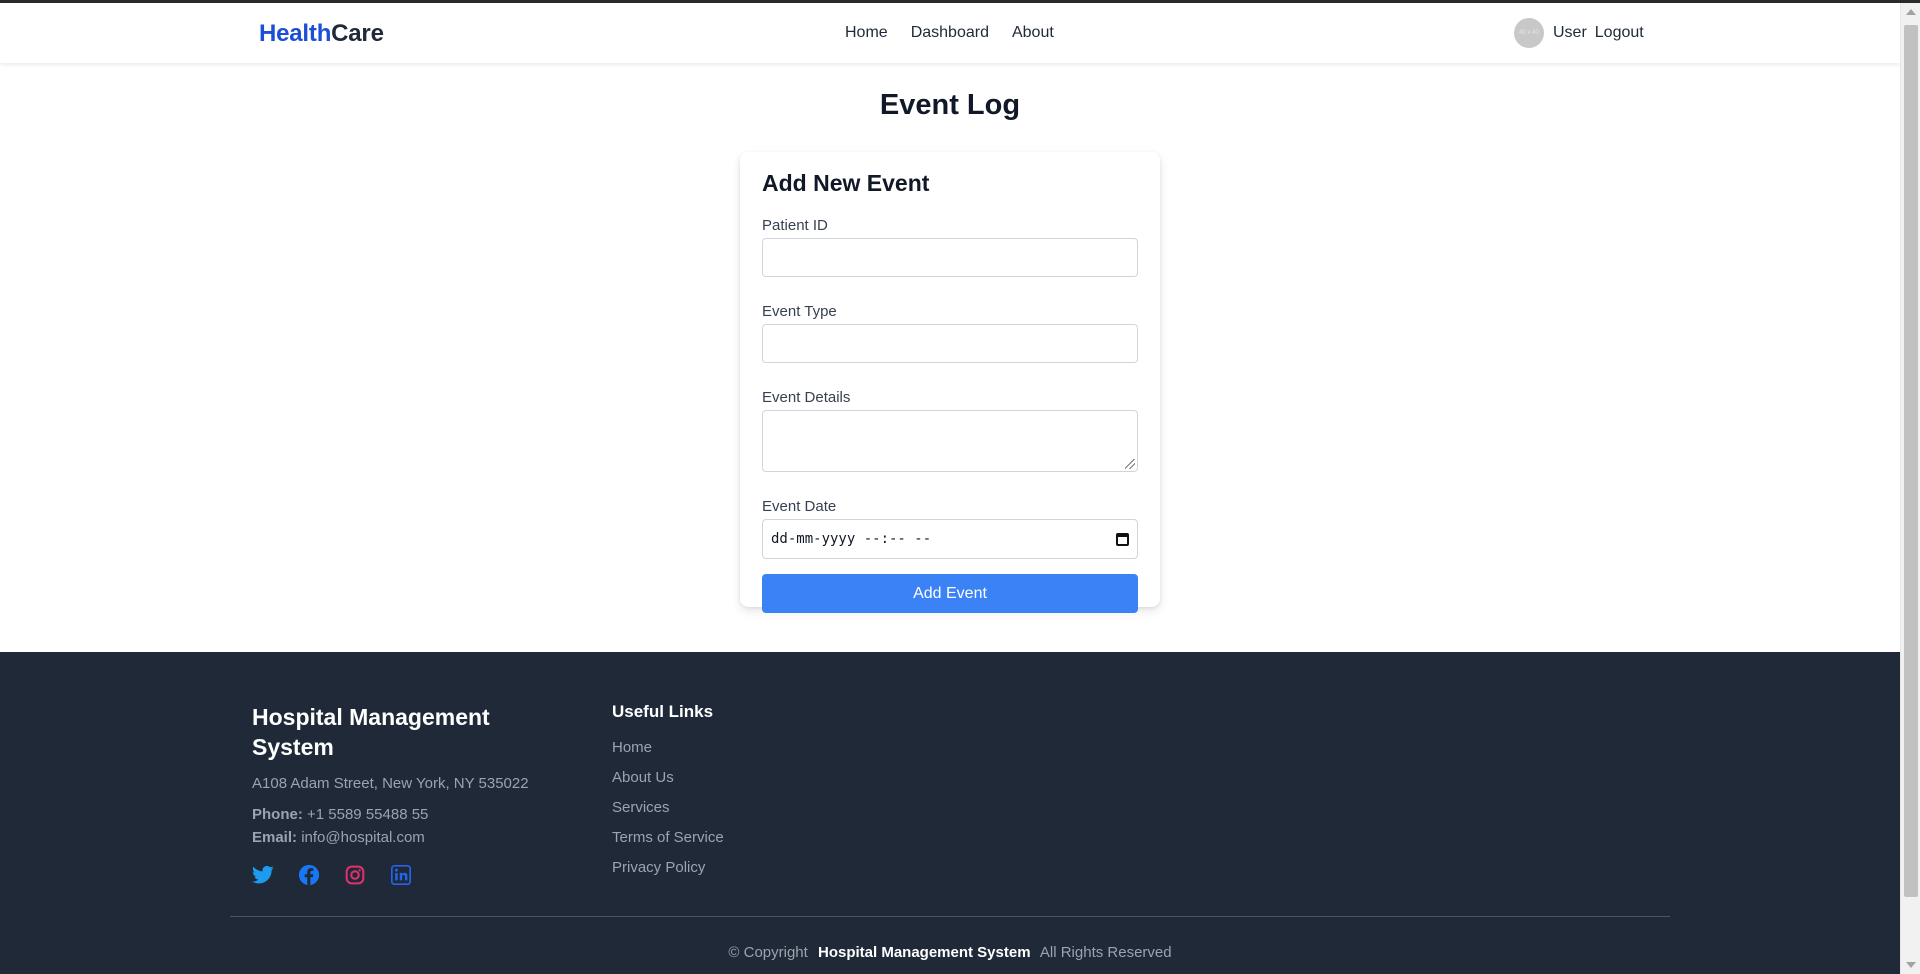 The width and height of the screenshot is (1920, 974). Describe the element at coordinates (363, 837) in the screenshot. I see `email-value: info@hospital.com` at that location.